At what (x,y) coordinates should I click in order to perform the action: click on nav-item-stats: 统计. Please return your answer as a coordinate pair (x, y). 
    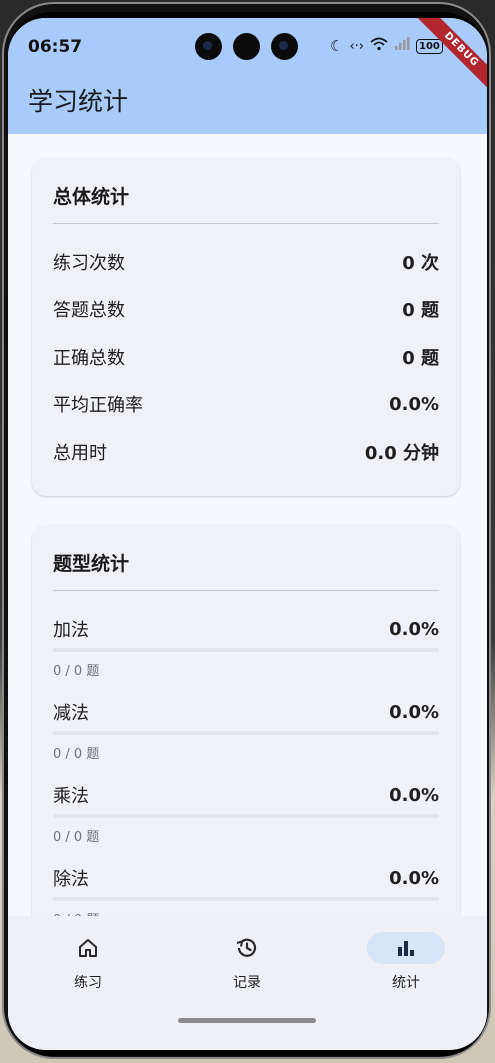
    Looking at the image, I should click on (406, 962).